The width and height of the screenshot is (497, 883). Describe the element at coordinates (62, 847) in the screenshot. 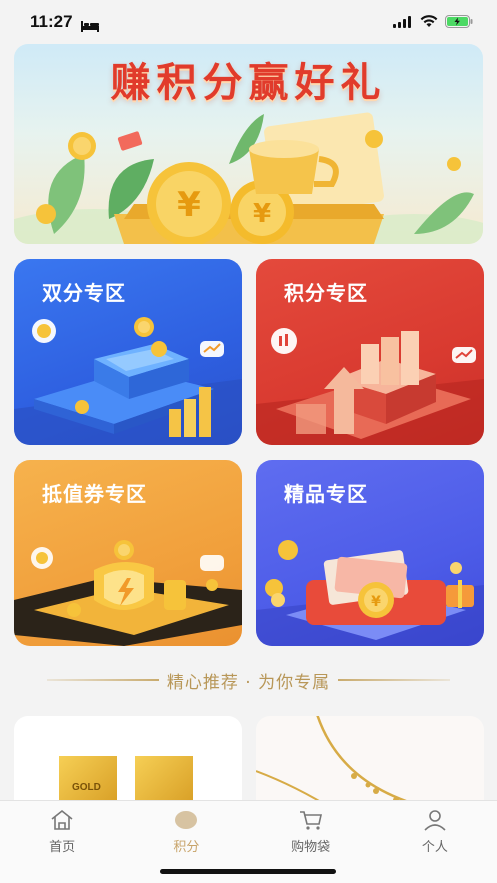

I see `tab-label: 首页` at that location.